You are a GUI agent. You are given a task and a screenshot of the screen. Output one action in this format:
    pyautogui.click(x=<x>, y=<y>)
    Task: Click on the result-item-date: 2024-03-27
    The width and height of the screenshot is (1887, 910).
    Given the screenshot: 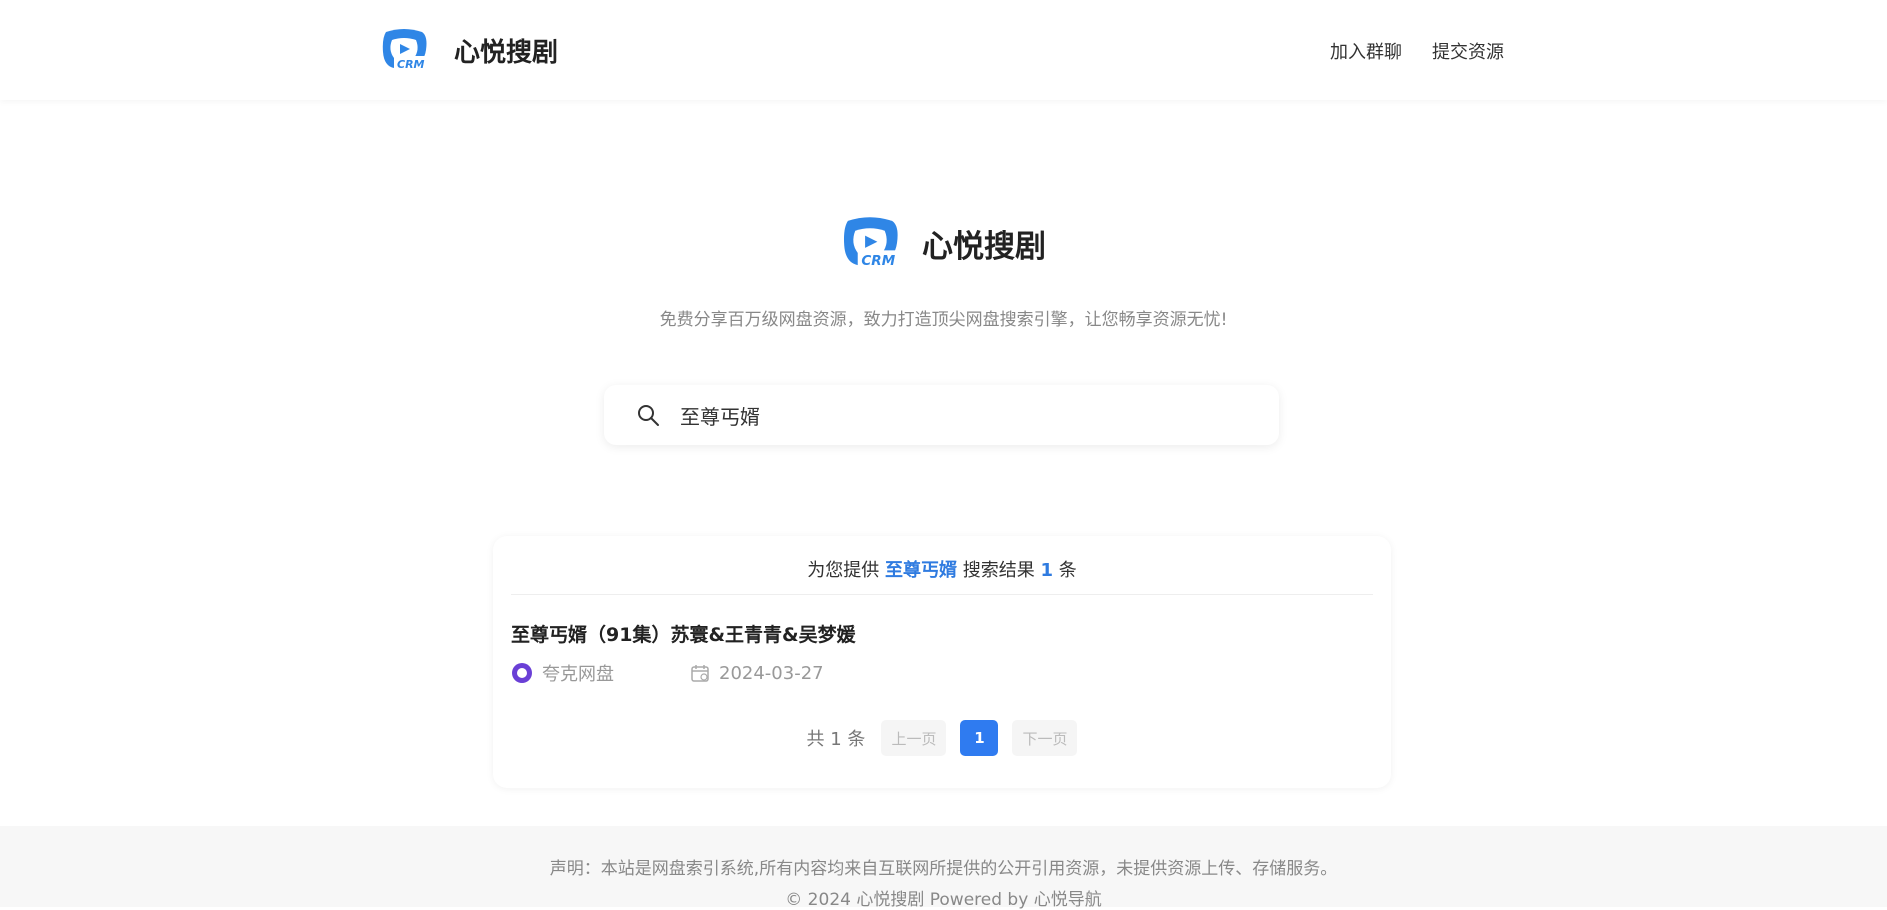 What is the action you would take?
    pyautogui.click(x=771, y=673)
    